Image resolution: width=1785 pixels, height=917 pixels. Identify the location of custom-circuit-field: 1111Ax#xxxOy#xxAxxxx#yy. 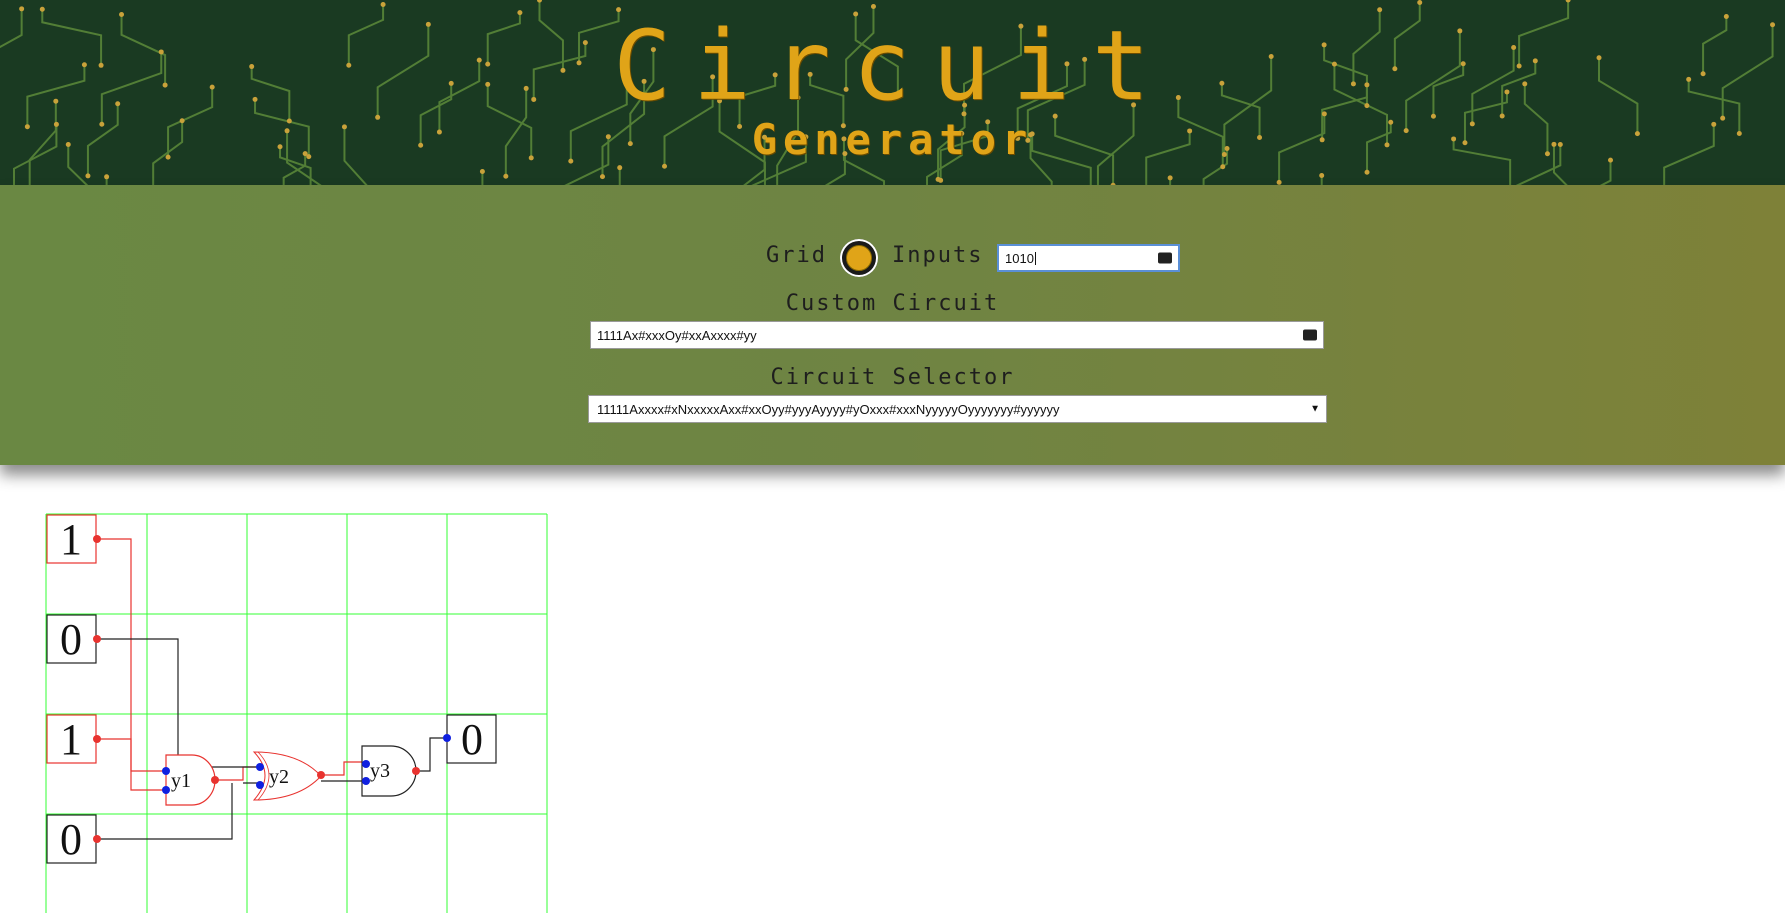
(957, 335).